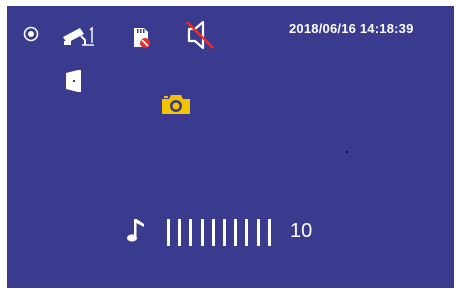  What do you see at coordinates (75, 81) in the screenshot?
I see `door-unlock-icon` at bounding box center [75, 81].